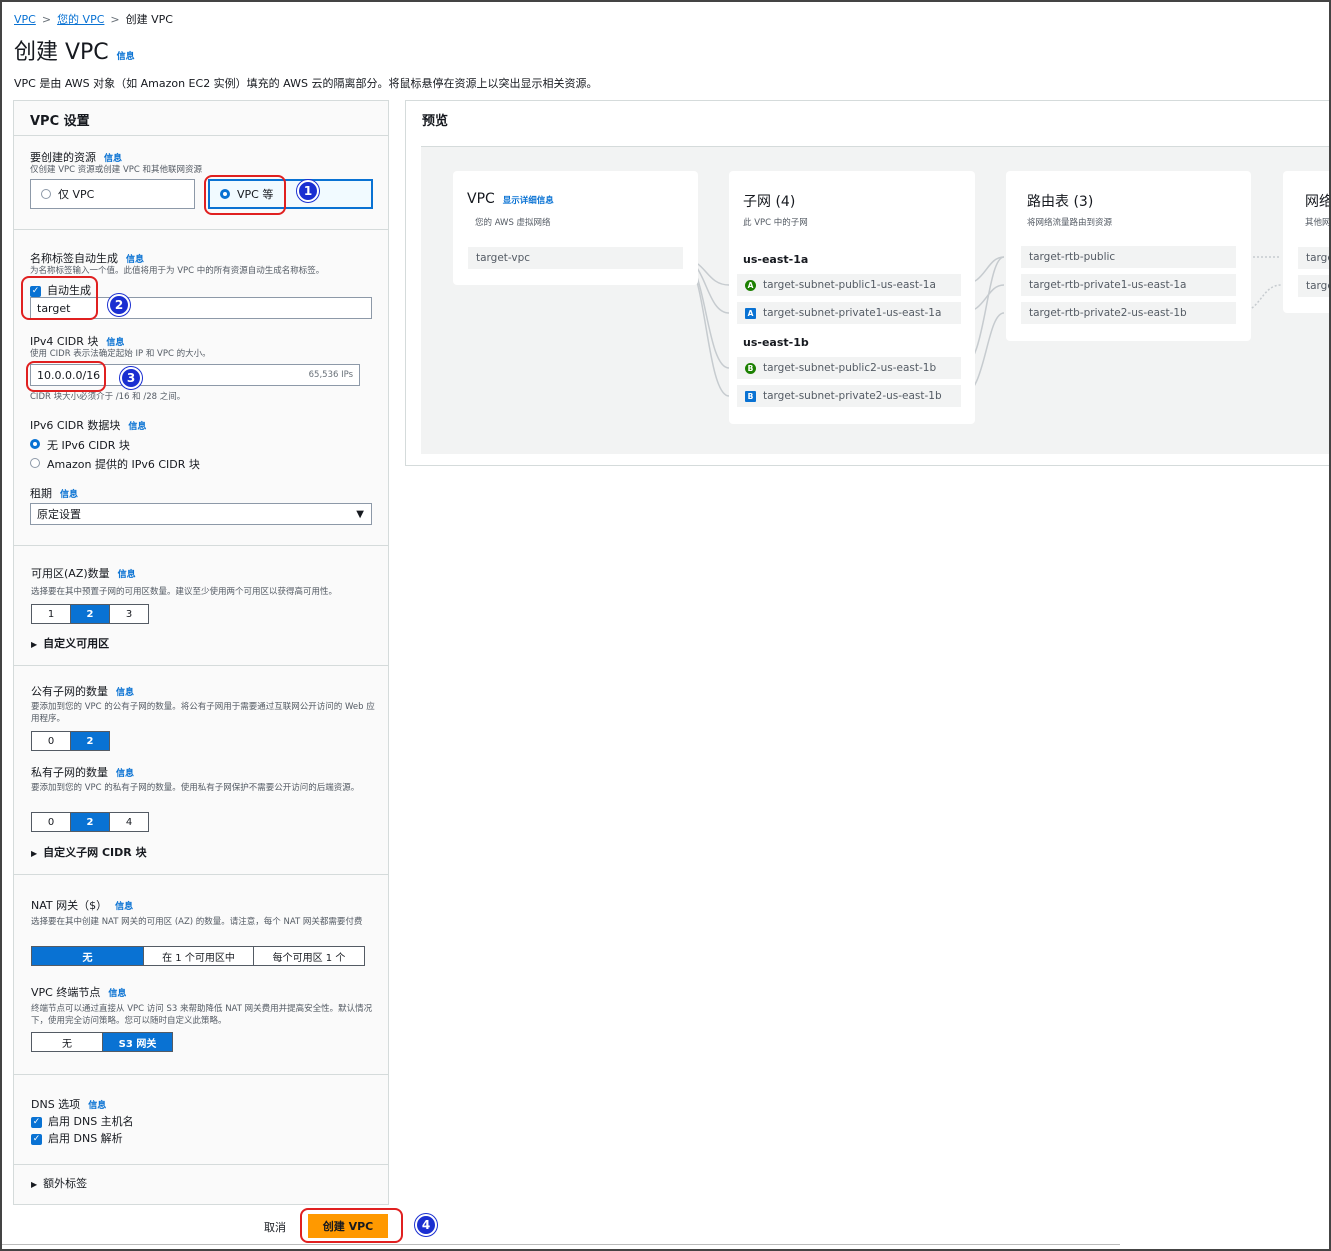 The image size is (1331, 1251). I want to click on endpoint-option-s3: S3 网关, so click(137, 1042).